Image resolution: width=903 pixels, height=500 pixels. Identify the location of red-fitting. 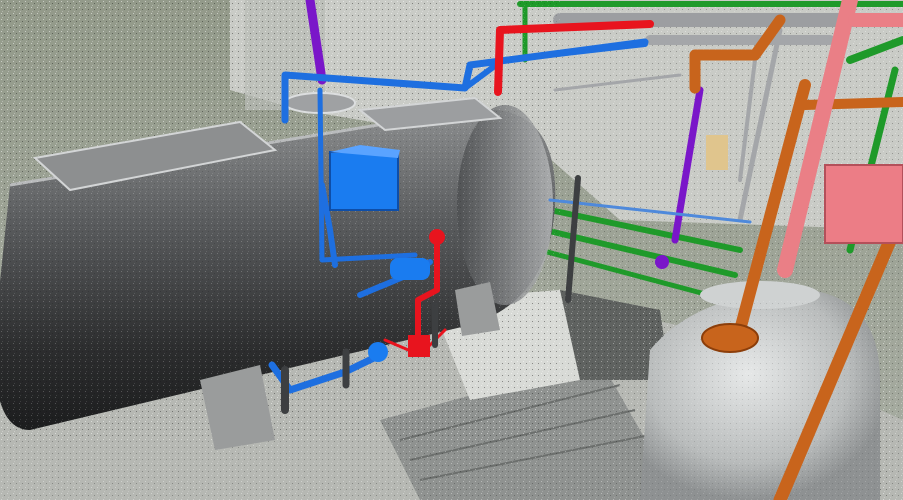
(419, 346).